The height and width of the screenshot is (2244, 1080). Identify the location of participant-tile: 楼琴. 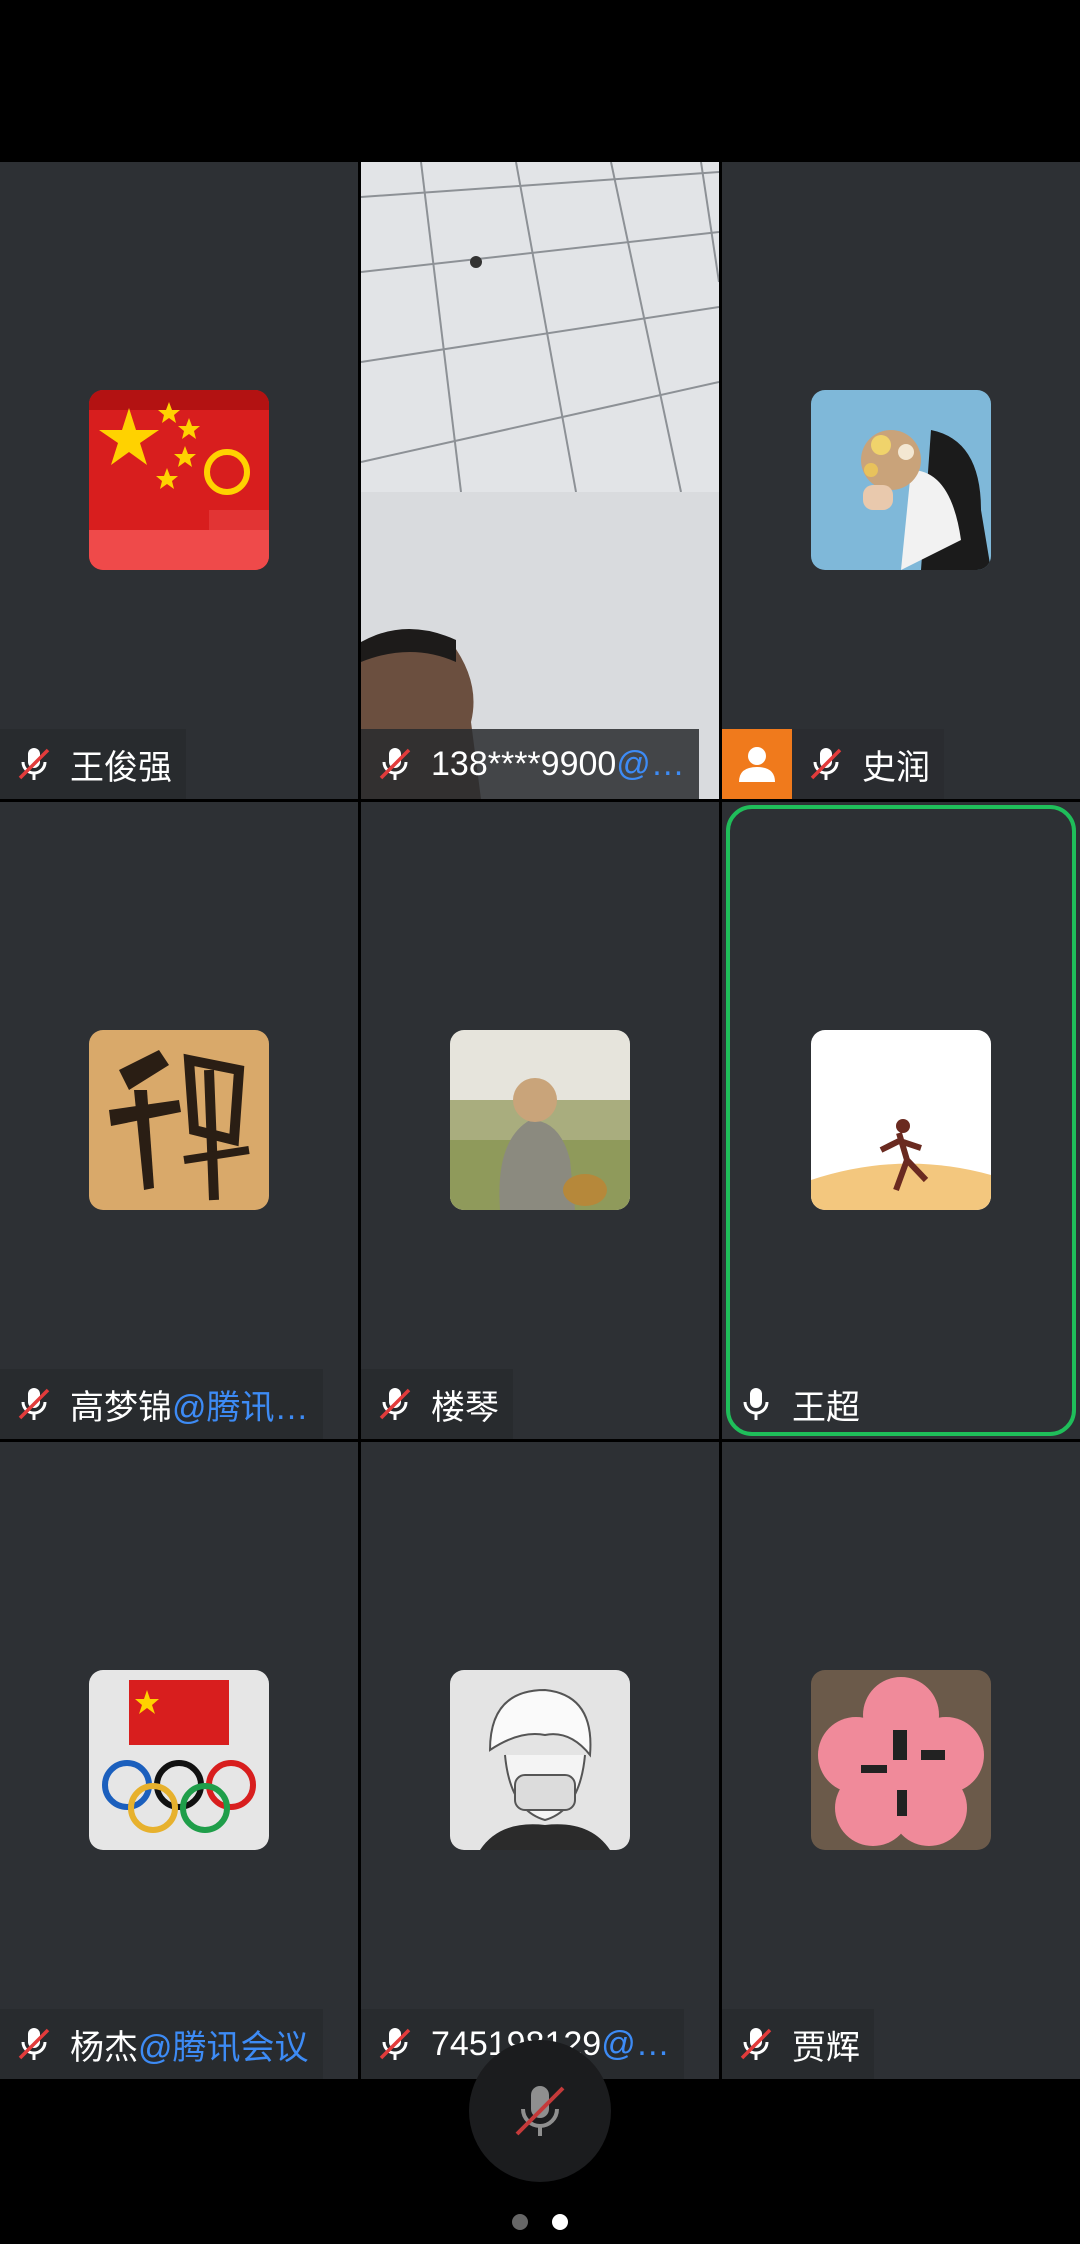
(540, 1120).